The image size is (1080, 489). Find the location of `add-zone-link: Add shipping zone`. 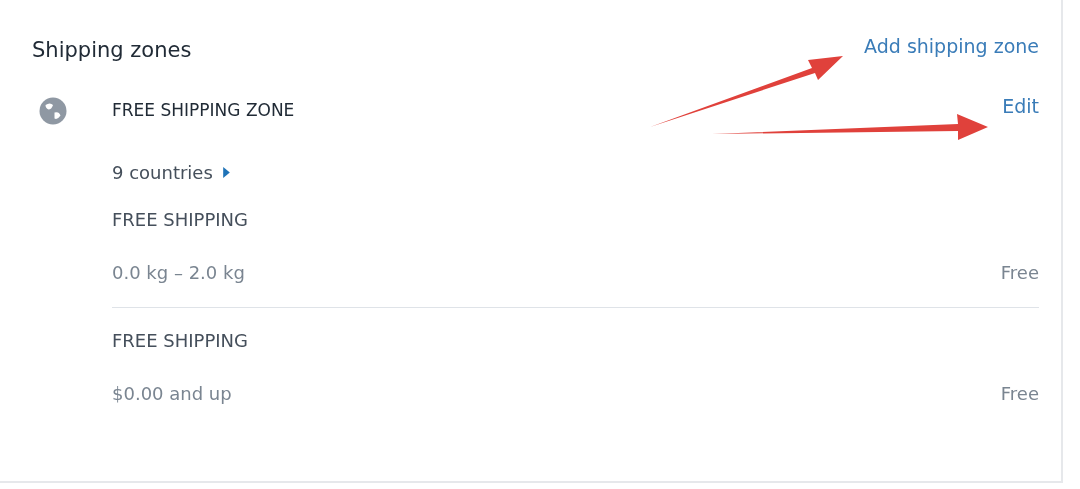

add-zone-link: Add shipping zone is located at coordinates (951, 46).